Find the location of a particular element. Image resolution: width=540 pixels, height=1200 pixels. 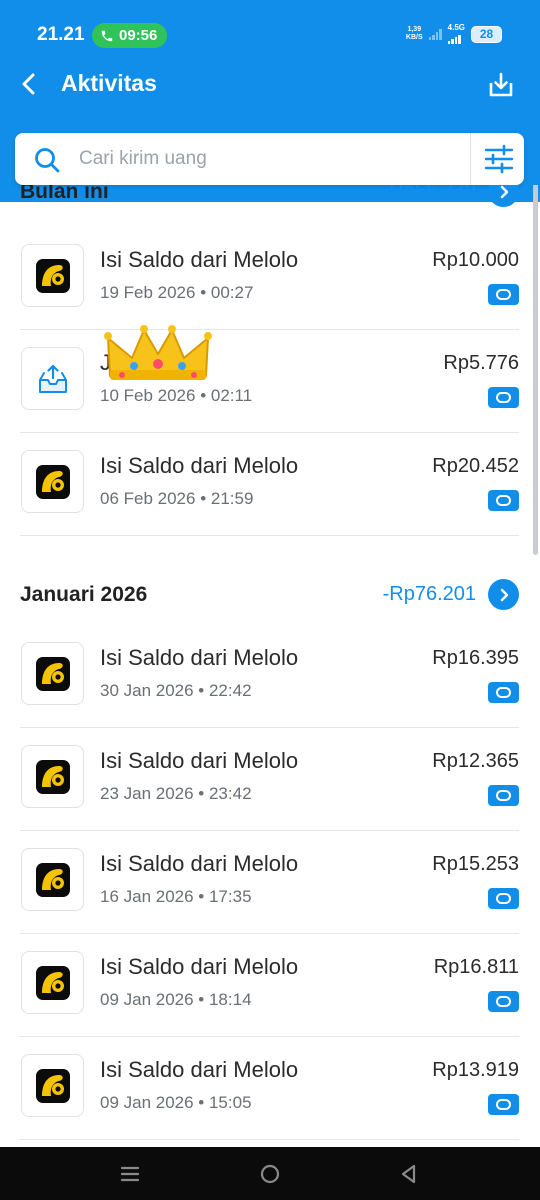

search-input is located at coordinates (269, 159).